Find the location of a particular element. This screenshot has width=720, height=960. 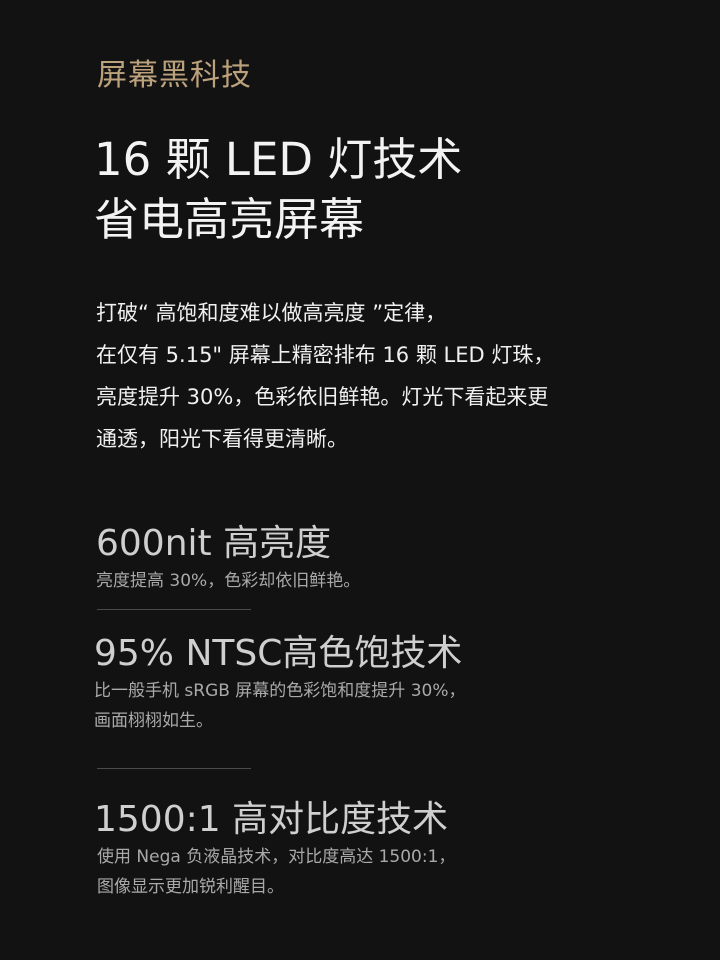

feature-title: 1500:1 高对比度技术 is located at coordinates (271, 819).